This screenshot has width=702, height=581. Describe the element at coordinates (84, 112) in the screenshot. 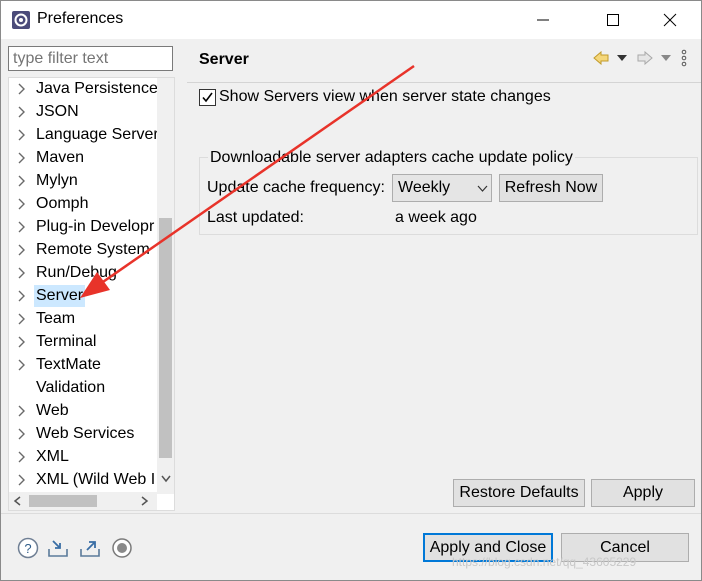

I see `tree-item: JSON` at that location.